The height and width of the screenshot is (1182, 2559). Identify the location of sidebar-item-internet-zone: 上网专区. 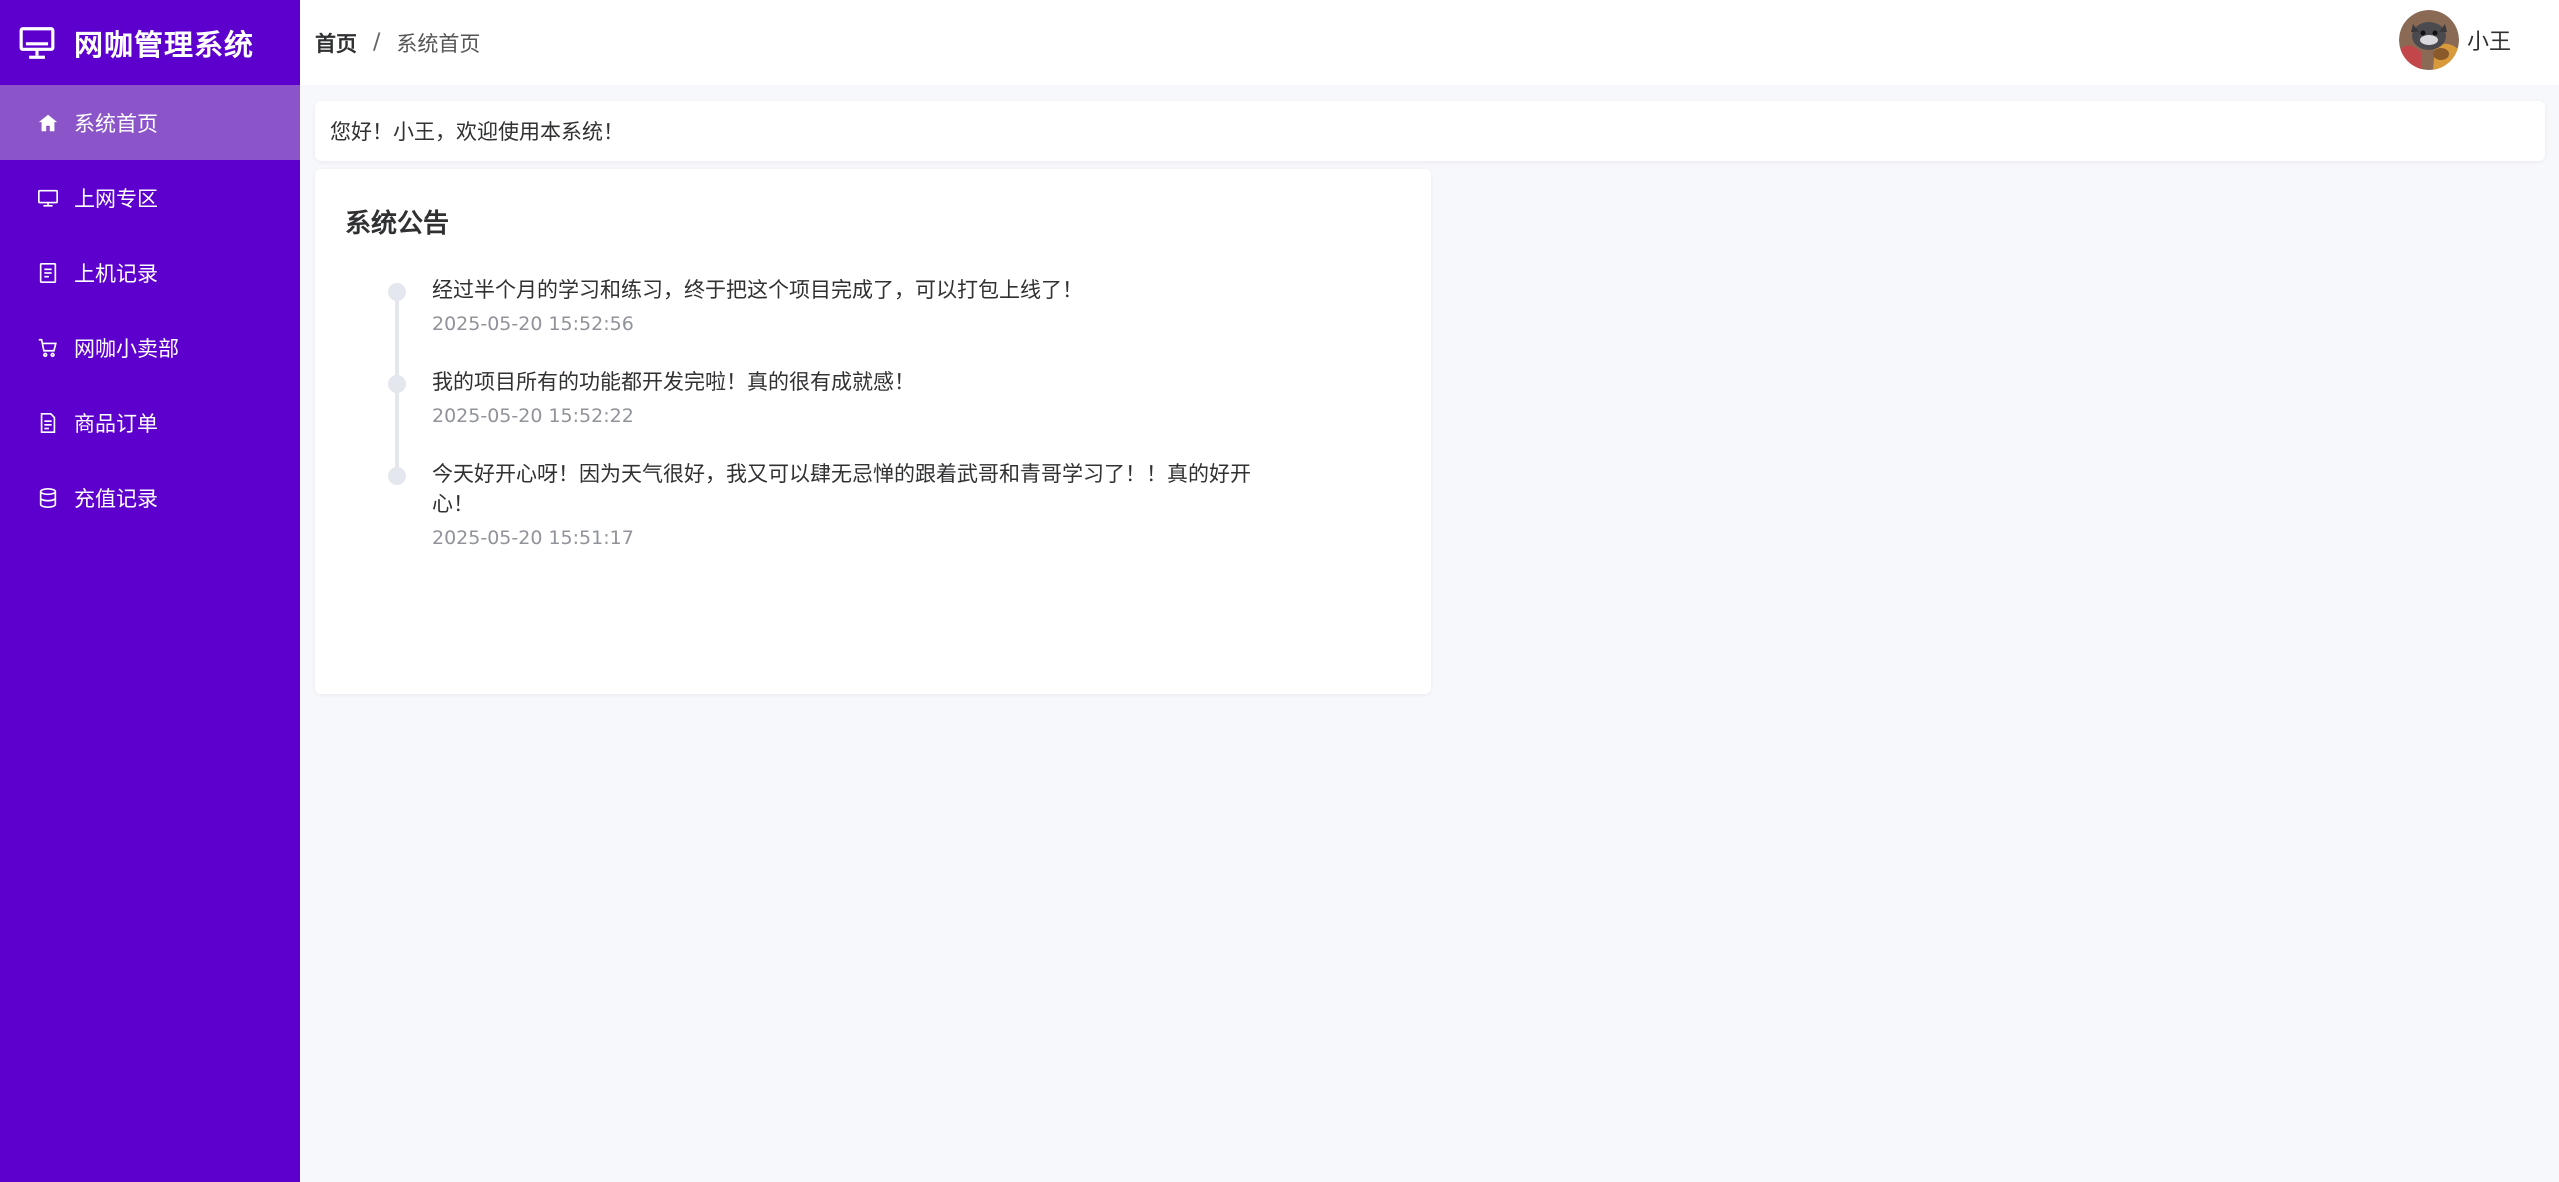
(150, 197).